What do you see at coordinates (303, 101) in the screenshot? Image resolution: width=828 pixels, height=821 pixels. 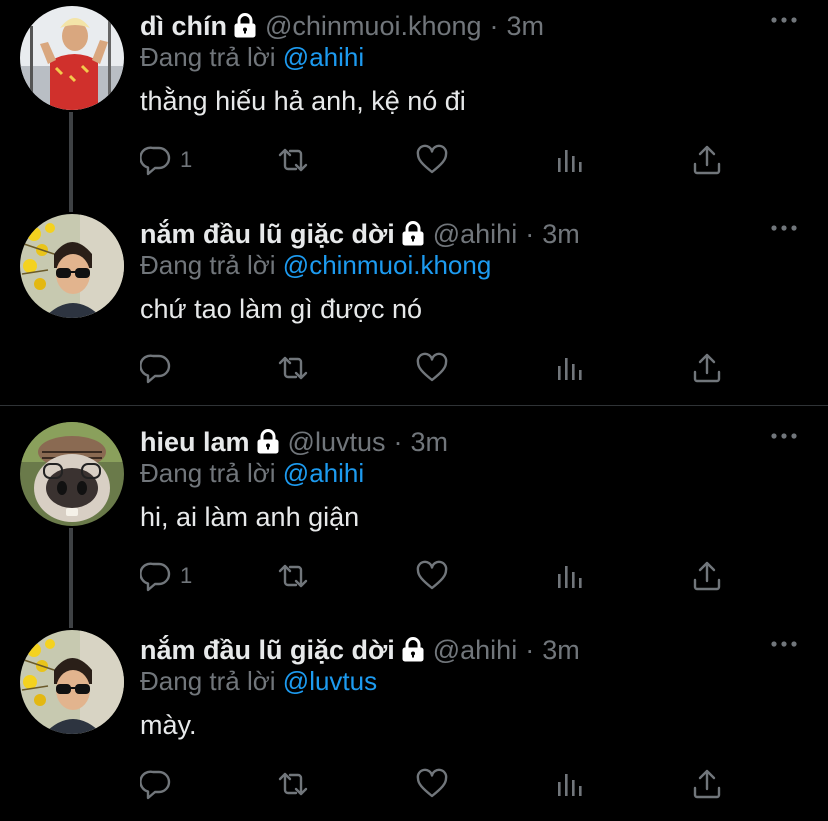 I see `tweet-text: thằng hiếu hả anh, kệ nó đi` at bounding box center [303, 101].